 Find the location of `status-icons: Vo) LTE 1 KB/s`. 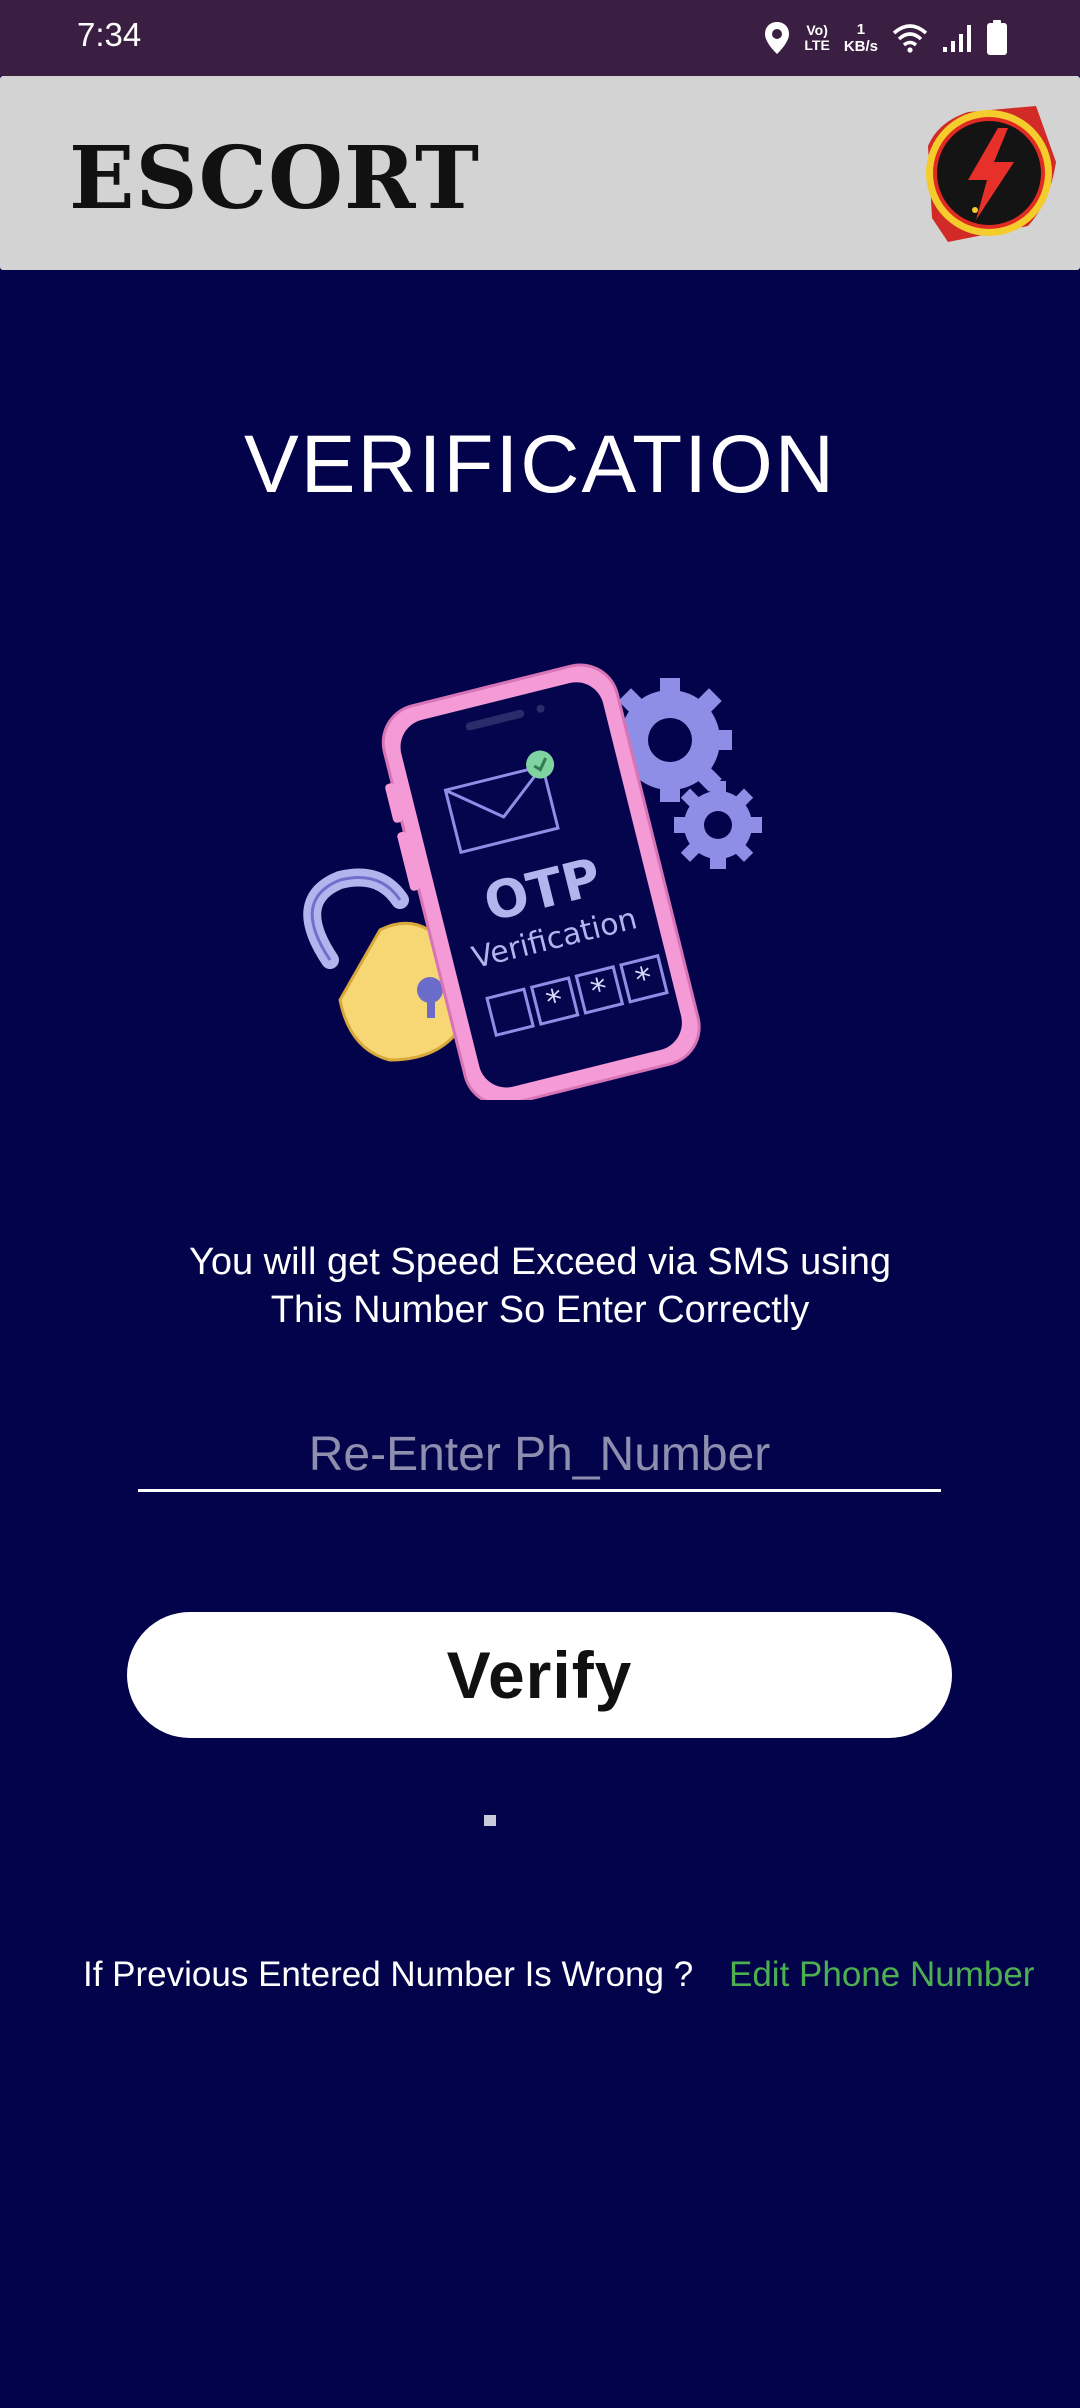

status-icons: Vo) LTE 1 KB/s is located at coordinates (886, 38).